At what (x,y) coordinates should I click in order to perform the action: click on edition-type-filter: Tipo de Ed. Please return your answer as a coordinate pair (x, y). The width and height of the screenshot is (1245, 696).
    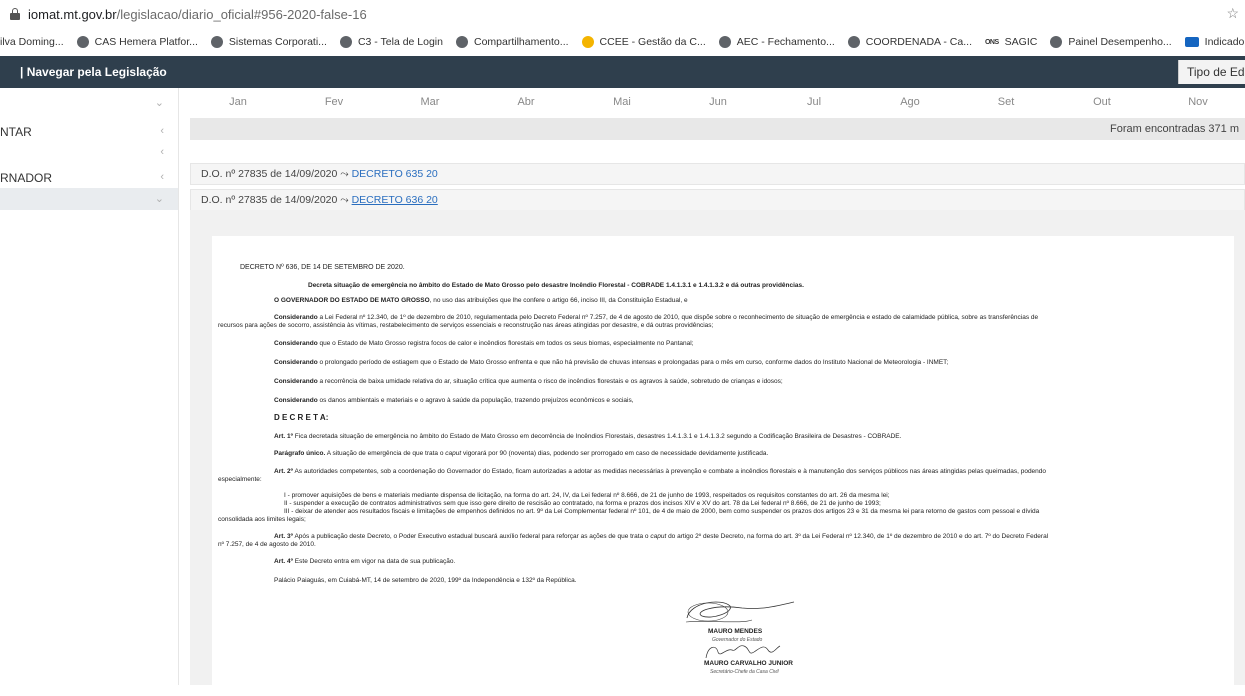
    Looking at the image, I should click on (1211, 72).